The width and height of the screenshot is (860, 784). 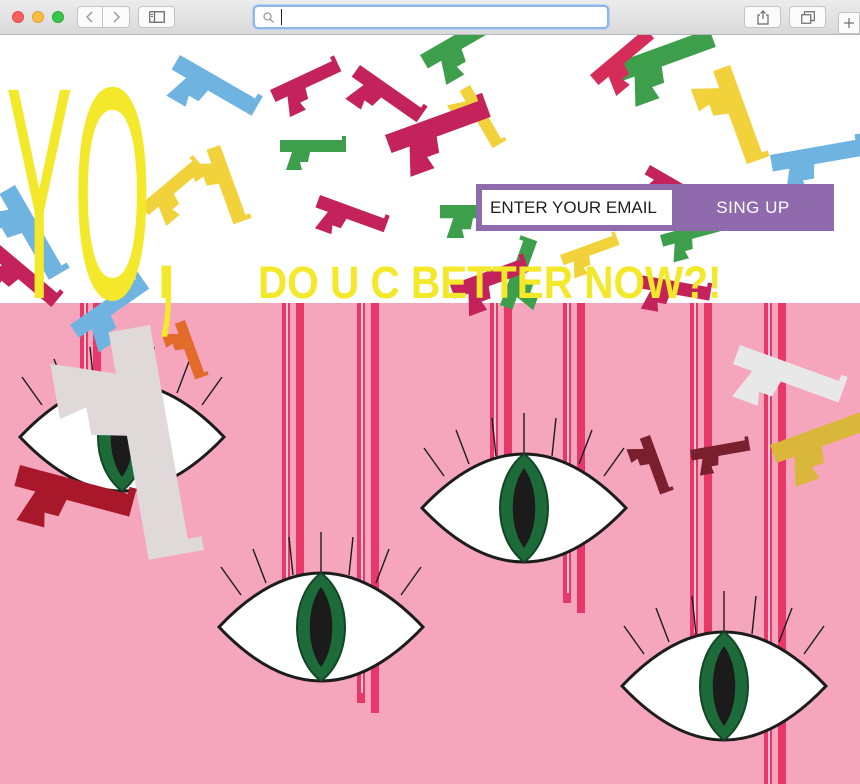 What do you see at coordinates (94, 199) in the screenshot?
I see `headline: YO,` at bounding box center [94, 199].